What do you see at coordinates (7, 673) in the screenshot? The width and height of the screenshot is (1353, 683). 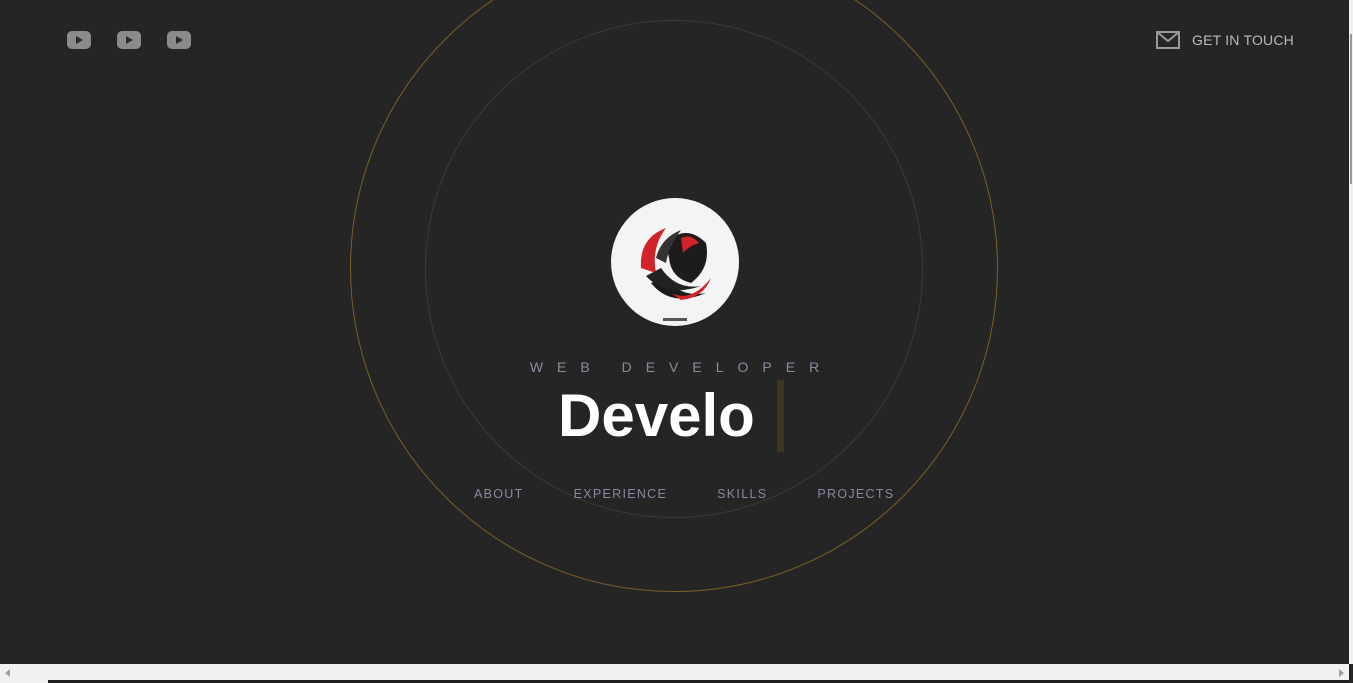 I see `scroll-left-arrow-icon` at bounding box center [7, 673].